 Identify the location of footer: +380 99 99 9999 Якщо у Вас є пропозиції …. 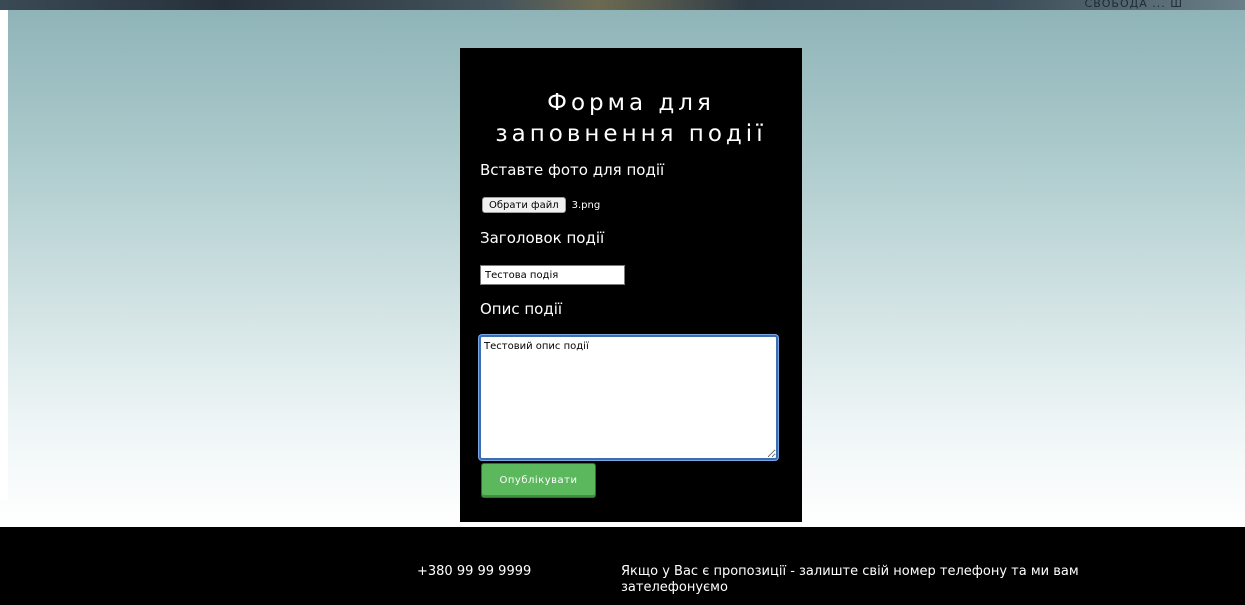
(622, 566).